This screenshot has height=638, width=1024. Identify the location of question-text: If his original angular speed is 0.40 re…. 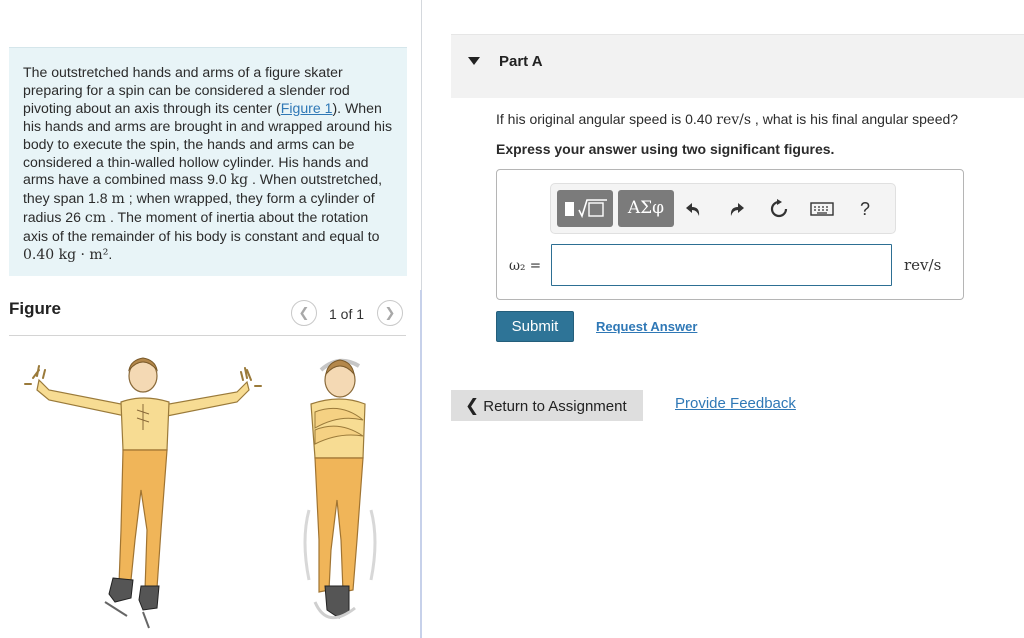
(727, 119).